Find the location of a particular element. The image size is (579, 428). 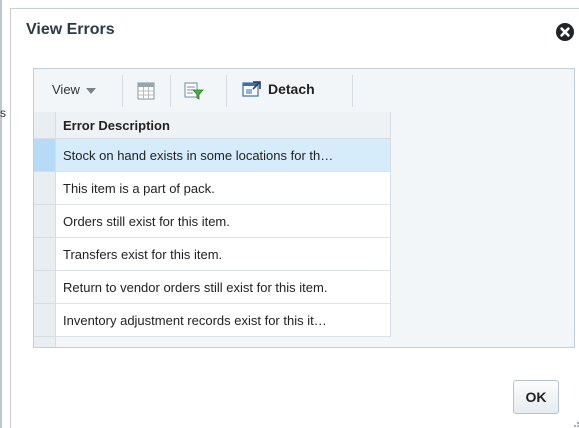

detach-label: Detach is located at coordinates (291, 89).